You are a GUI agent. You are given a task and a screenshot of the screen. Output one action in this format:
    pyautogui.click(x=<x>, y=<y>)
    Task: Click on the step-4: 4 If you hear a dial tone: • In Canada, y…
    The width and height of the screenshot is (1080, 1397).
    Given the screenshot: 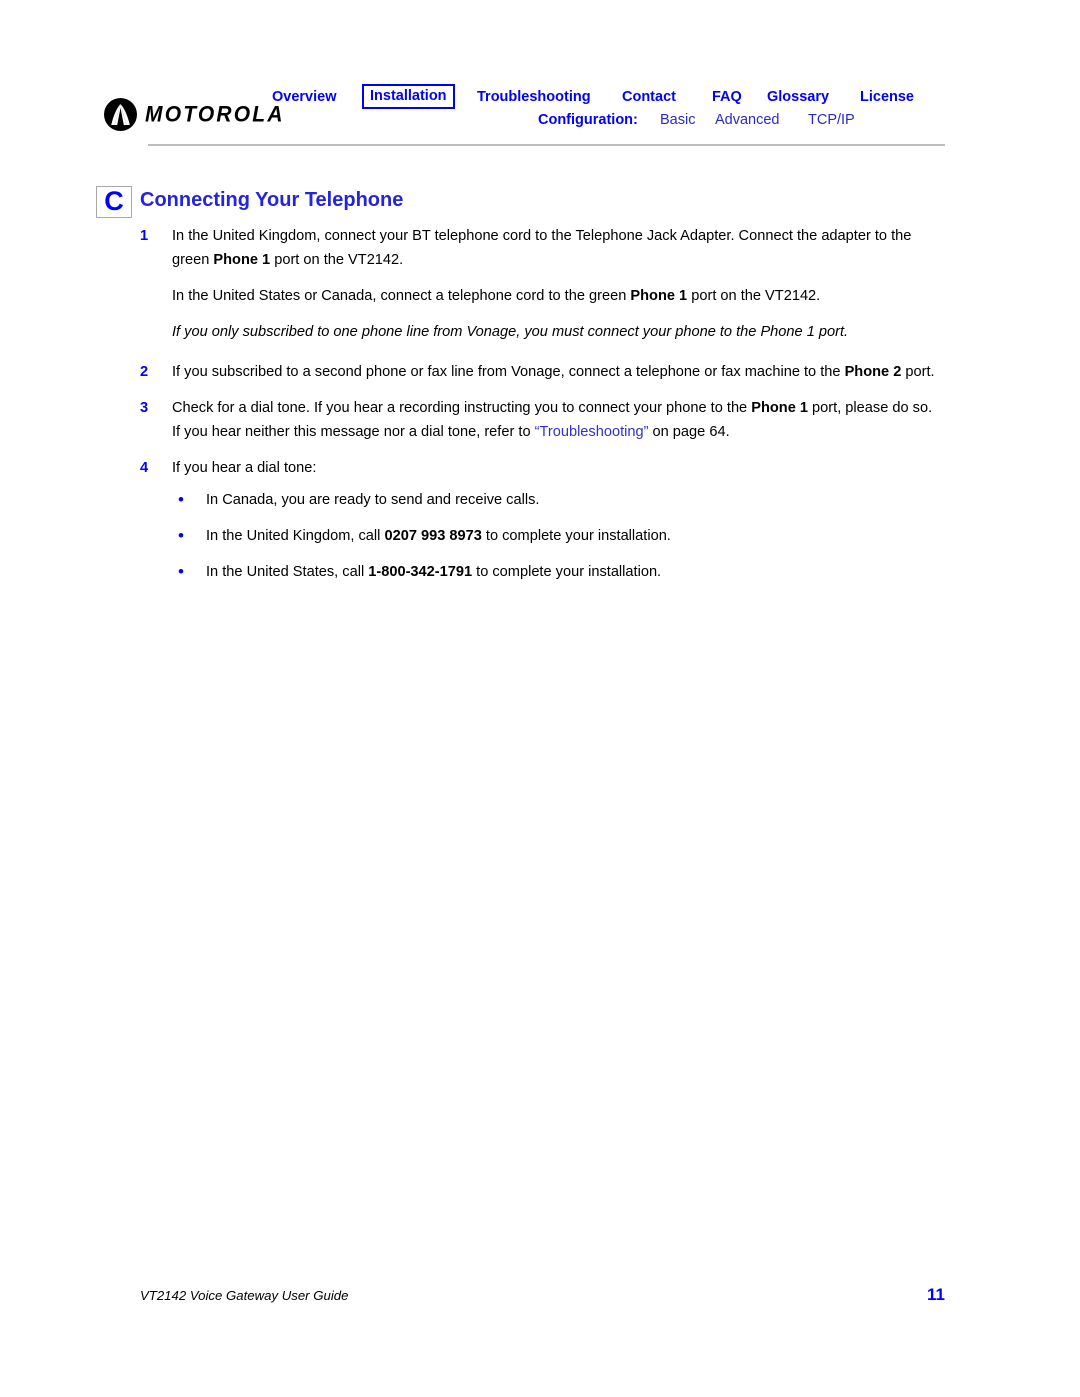 What is the action you would take?
    pyautogui.click(x=540, y=520)
    